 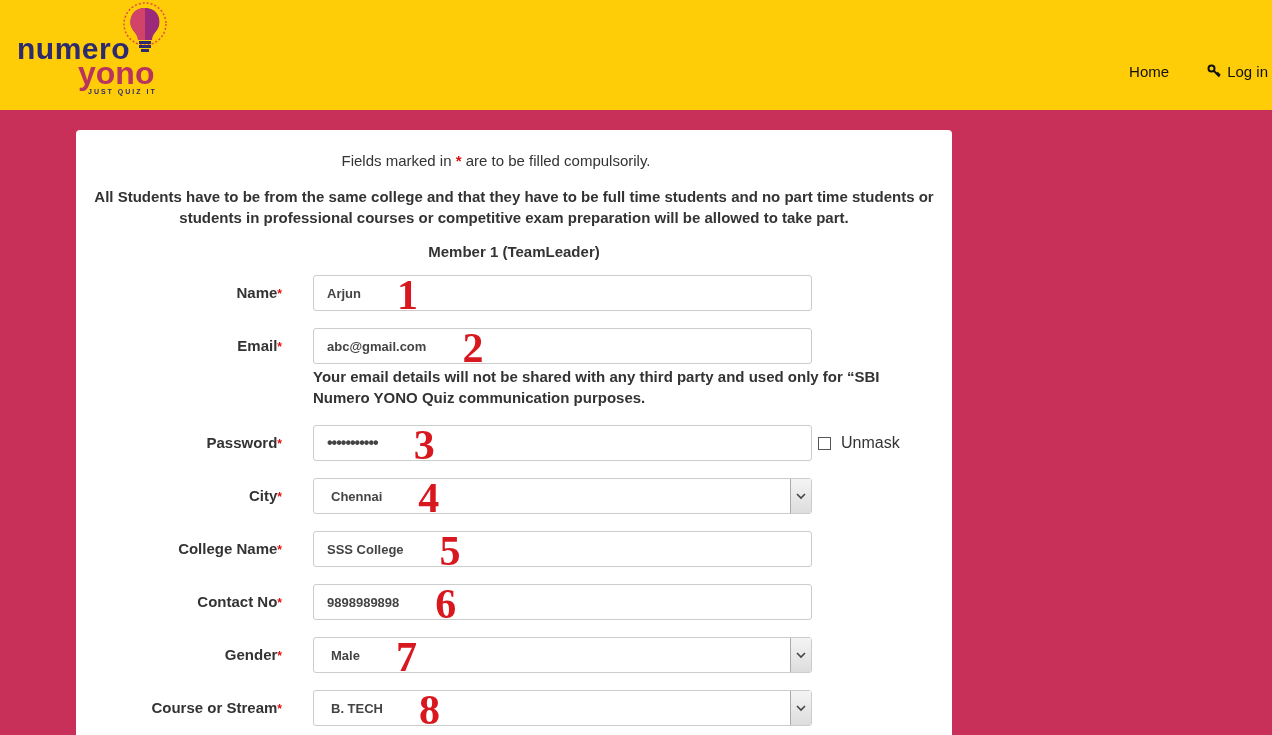 I want to click on field-label: Name*, so click(x=258, y=292).